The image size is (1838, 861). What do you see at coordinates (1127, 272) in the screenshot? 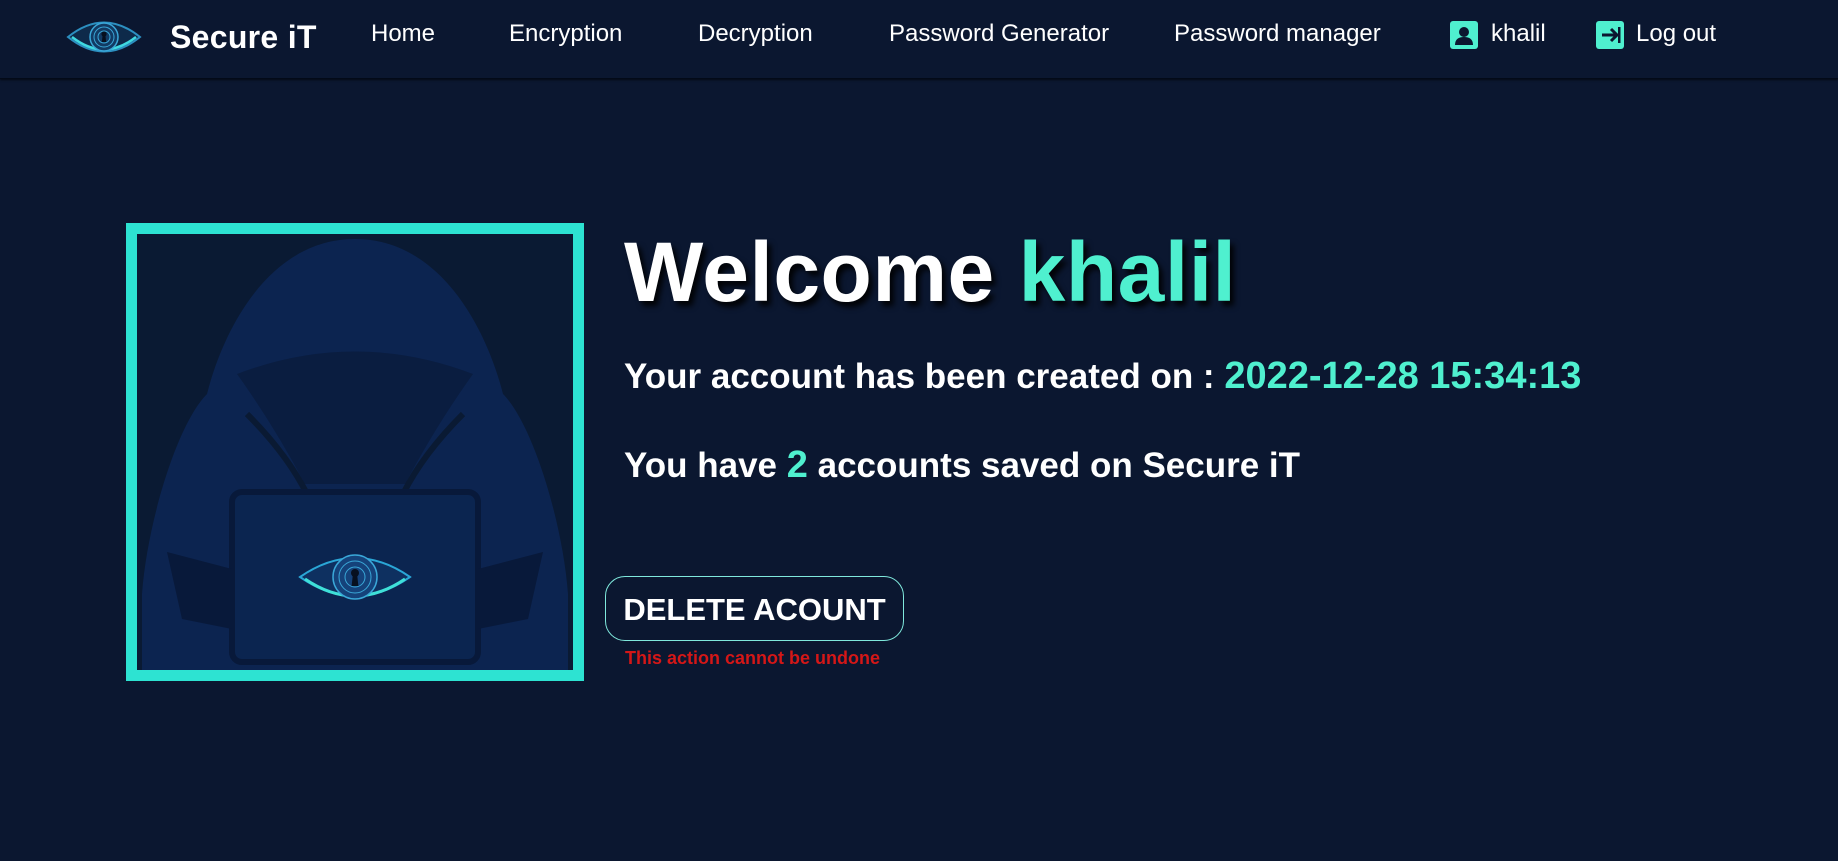
I see `welcome-username: khalil` at bounding box center [1127, 272].